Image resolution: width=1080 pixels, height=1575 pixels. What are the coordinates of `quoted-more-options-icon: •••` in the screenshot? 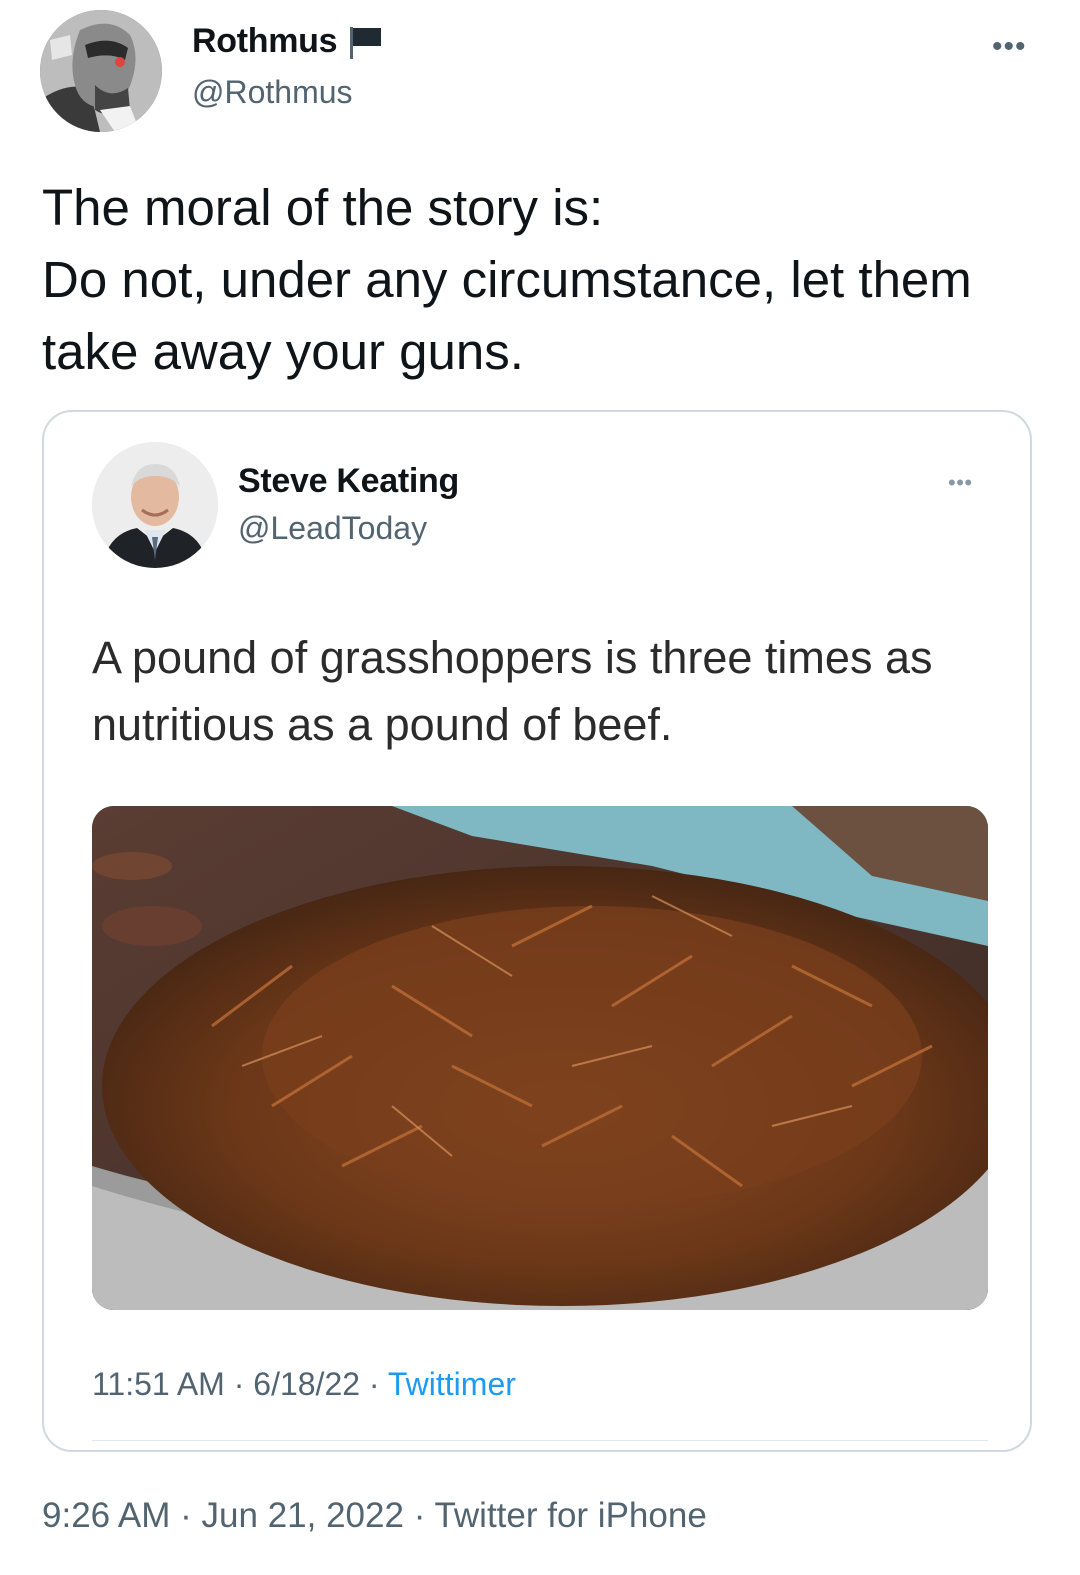 It's located at (960, 483).